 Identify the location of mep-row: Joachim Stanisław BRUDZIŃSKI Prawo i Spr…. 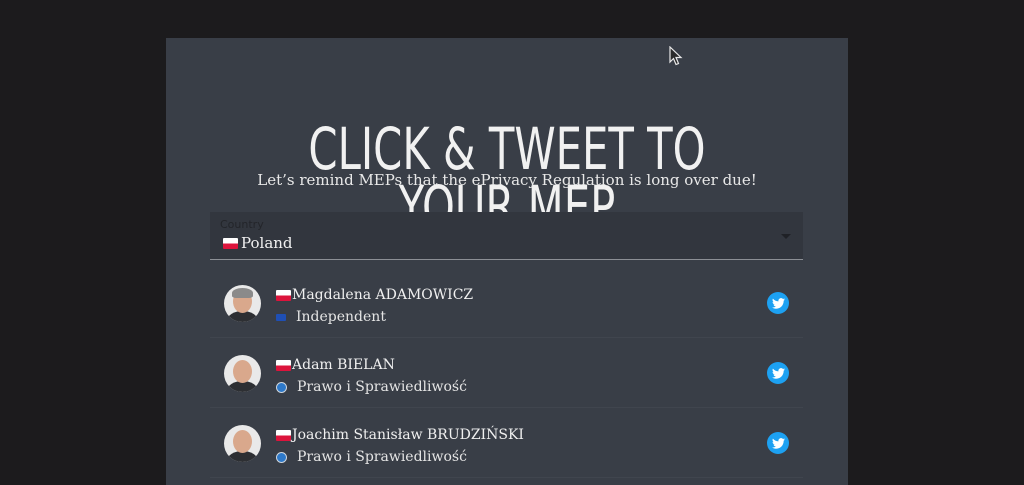
(506, 443).